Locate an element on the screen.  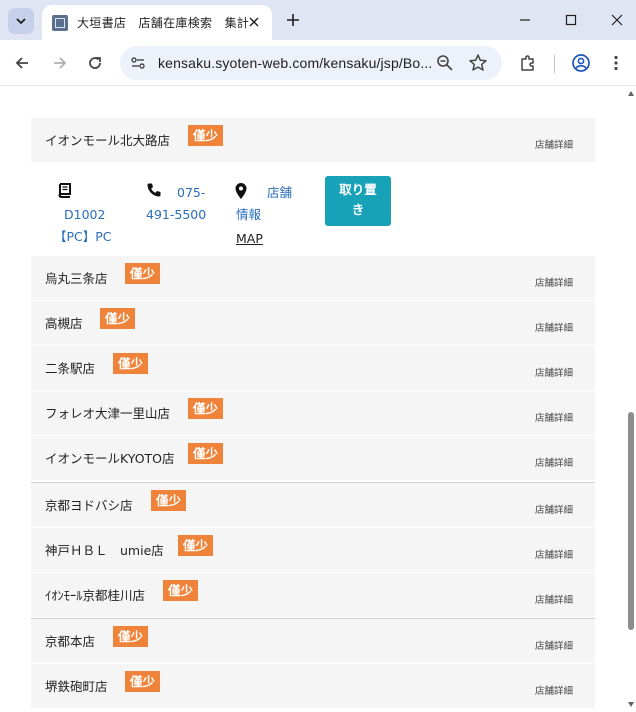
map-link: MAP is located at coordinates (249, 238).